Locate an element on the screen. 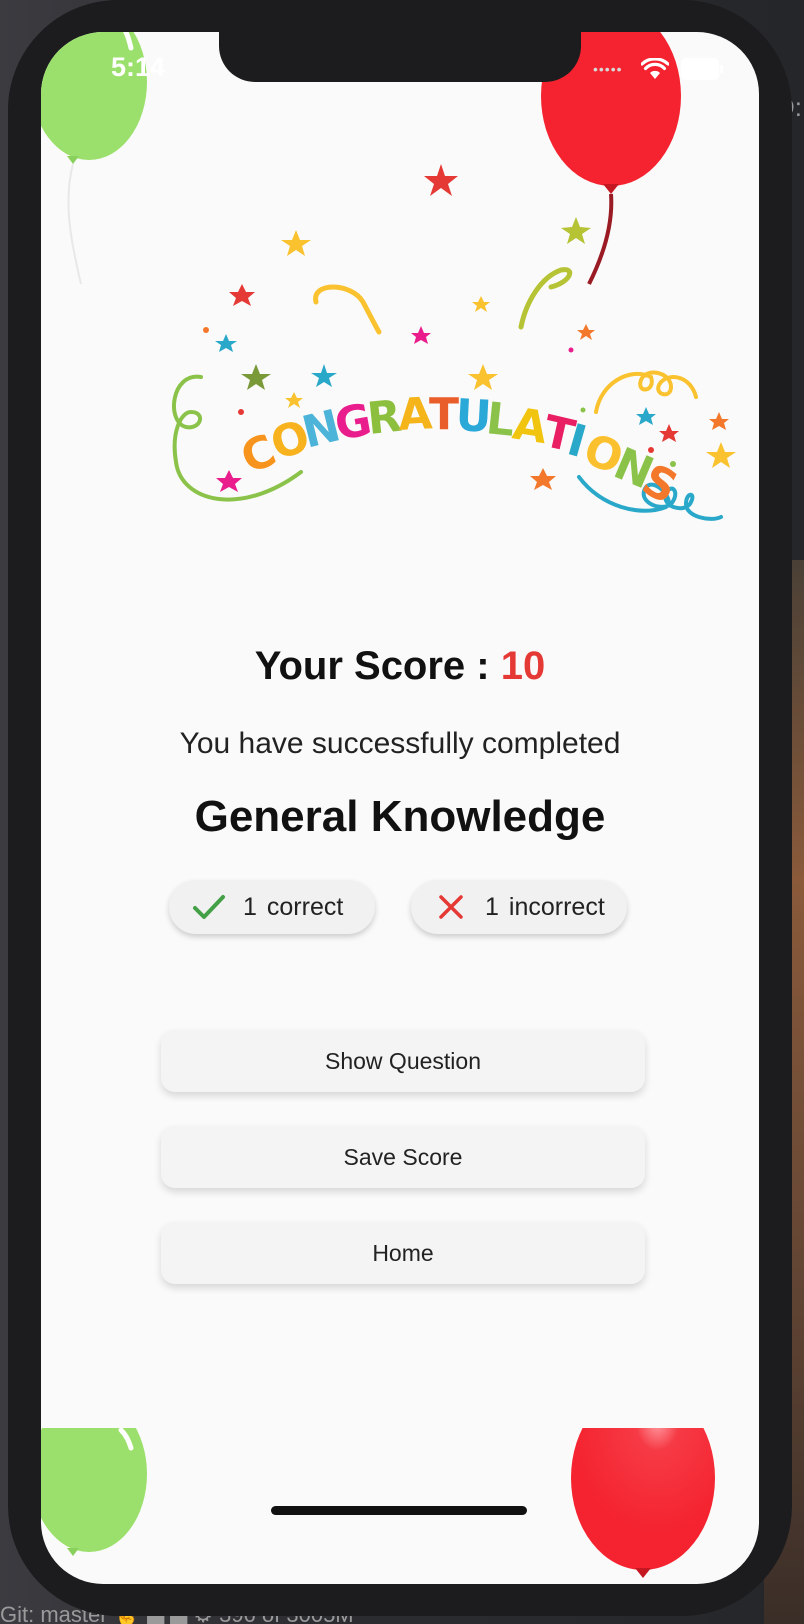  congratulations-banner: C O N G R A T U L A T I O N S is located at coordinates (459, 451).